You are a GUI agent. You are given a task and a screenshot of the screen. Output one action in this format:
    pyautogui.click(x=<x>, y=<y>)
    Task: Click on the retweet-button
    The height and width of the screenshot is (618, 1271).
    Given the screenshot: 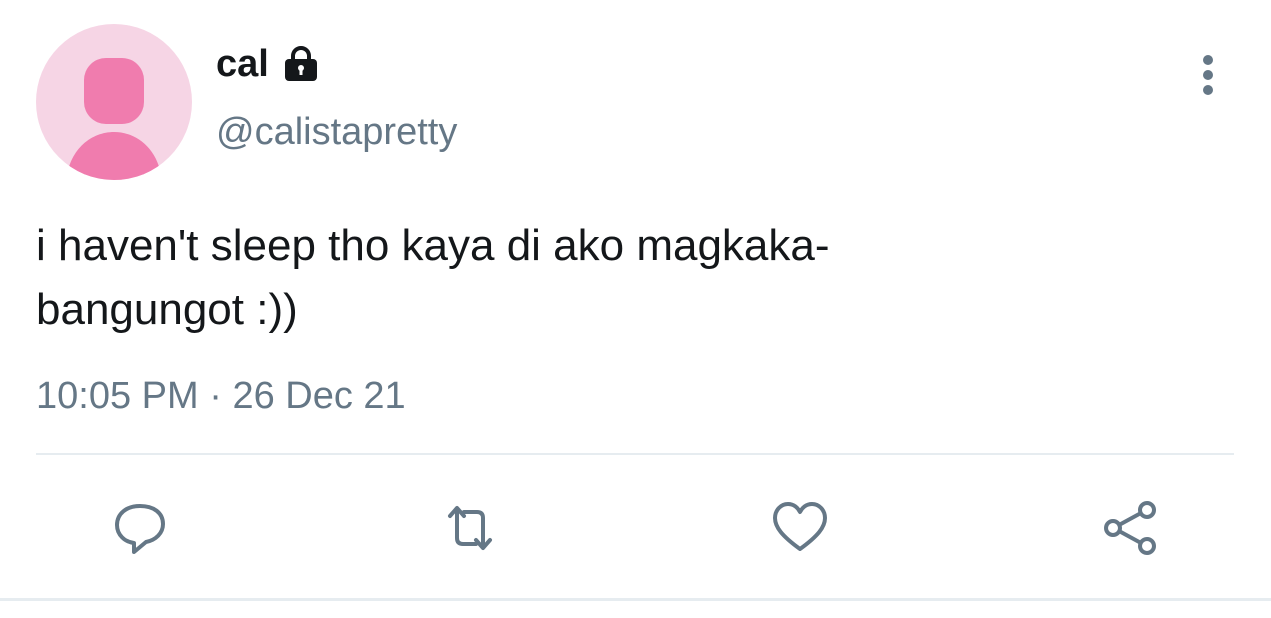 What is the action you would take?
    pyautogui.click(x=470, y=528)
    